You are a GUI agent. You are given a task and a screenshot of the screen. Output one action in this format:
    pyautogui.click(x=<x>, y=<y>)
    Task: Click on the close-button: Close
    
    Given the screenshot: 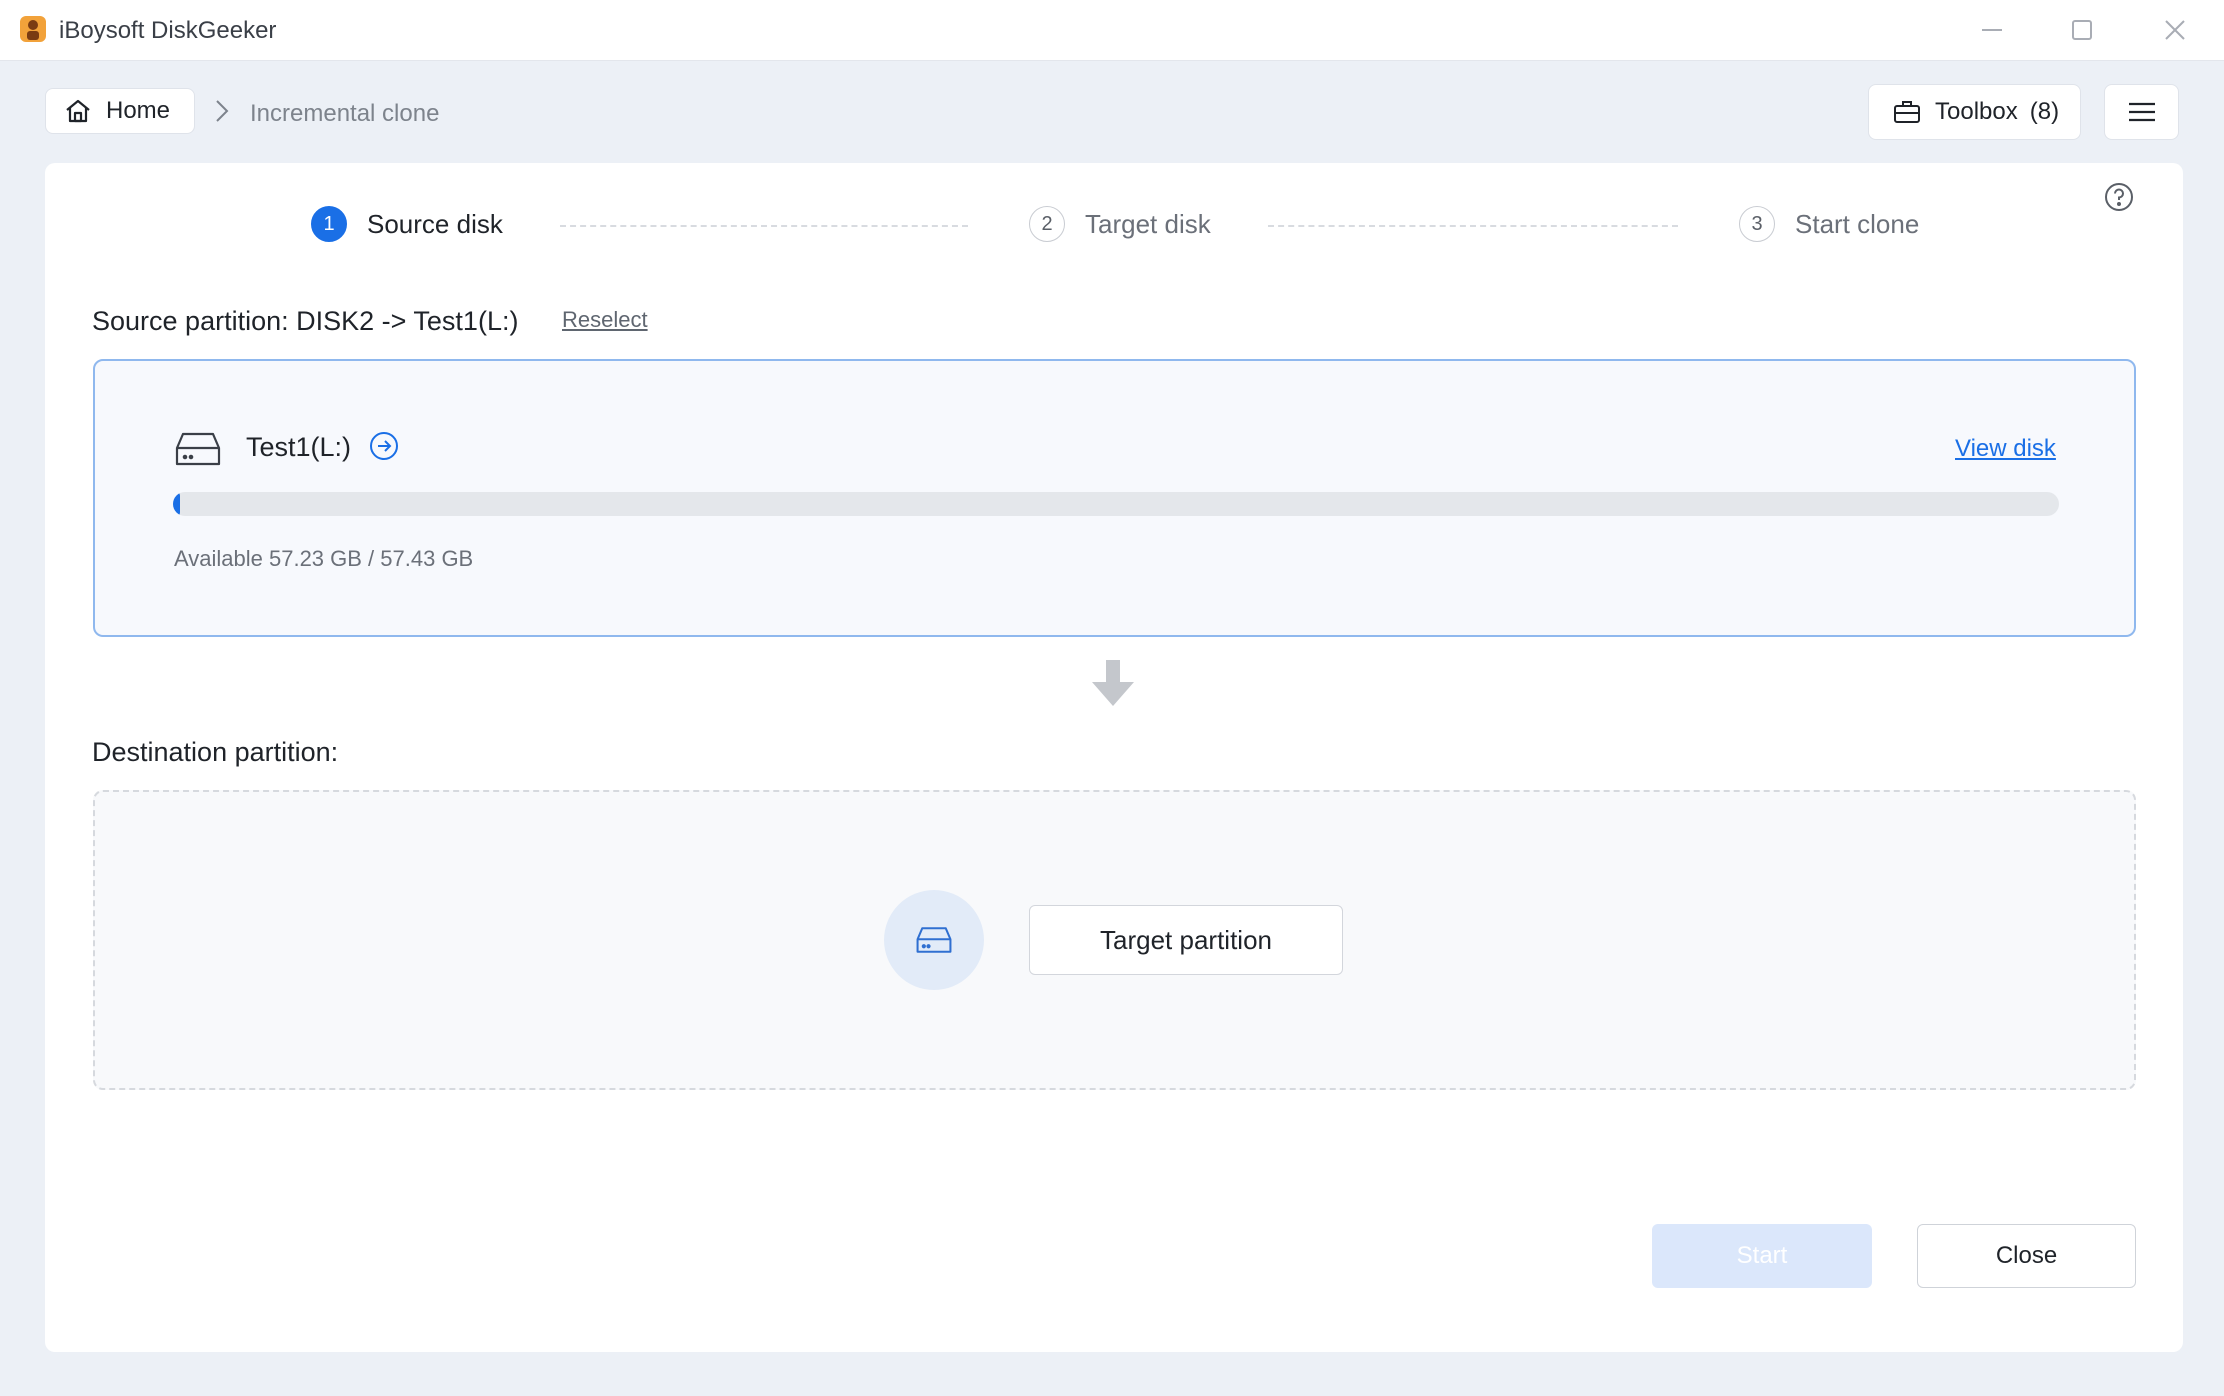 What is the action you would take?
    pyautogui.click(x=2026, y=1256)
    